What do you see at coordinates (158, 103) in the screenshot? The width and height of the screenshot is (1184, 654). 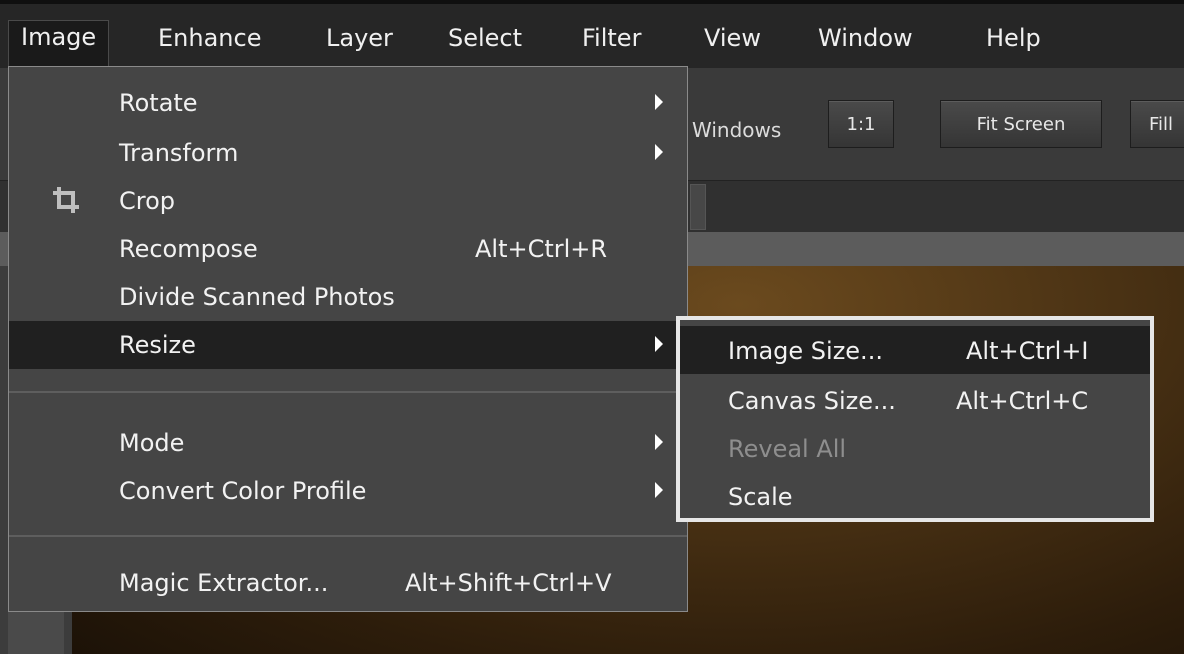 I see `menu-item-label: Rotate` at bounding box center [158, 103].